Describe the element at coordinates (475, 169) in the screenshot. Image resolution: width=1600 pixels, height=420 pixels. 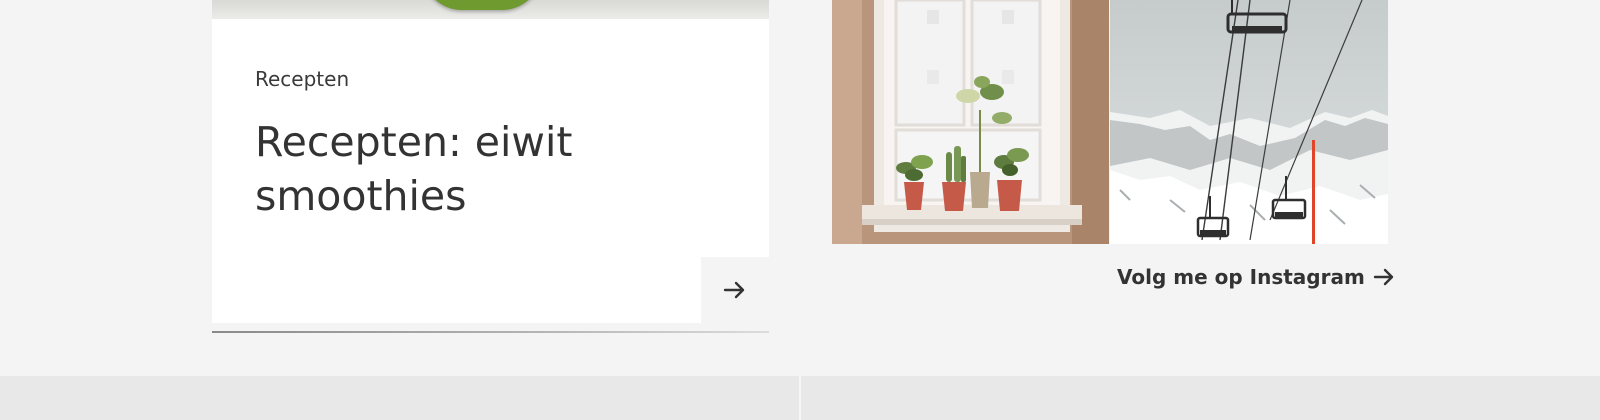
I see `article-title: Recepten: eiwit smoothies` at that location.